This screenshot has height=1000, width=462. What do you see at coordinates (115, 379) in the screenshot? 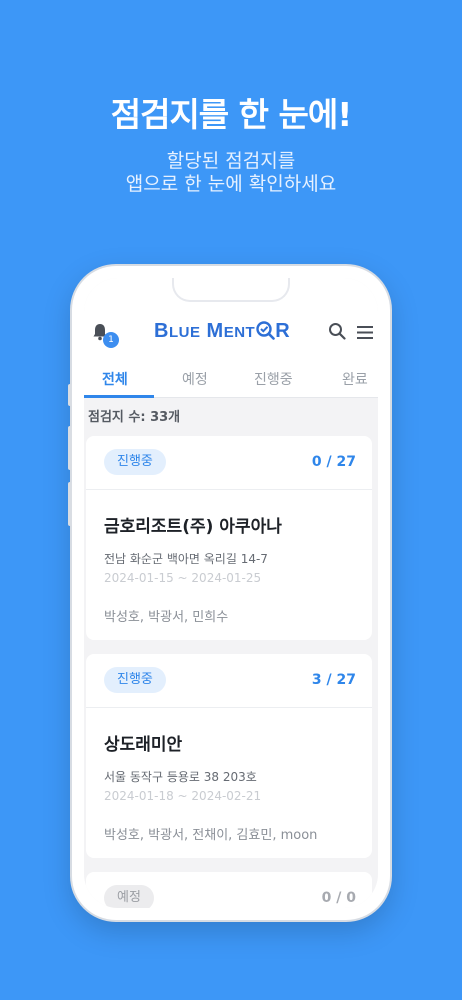
I see `tab-all: 전체` at bounding box center [115, 379].